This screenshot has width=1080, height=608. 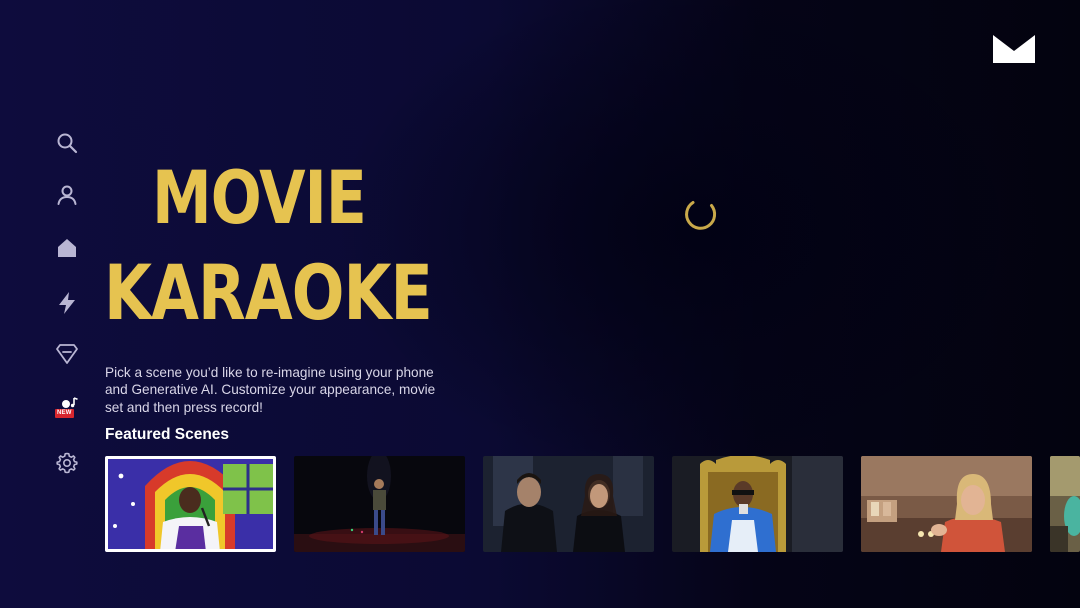 I want to click on sidebar-item-profile, so click(x=67, y=195).